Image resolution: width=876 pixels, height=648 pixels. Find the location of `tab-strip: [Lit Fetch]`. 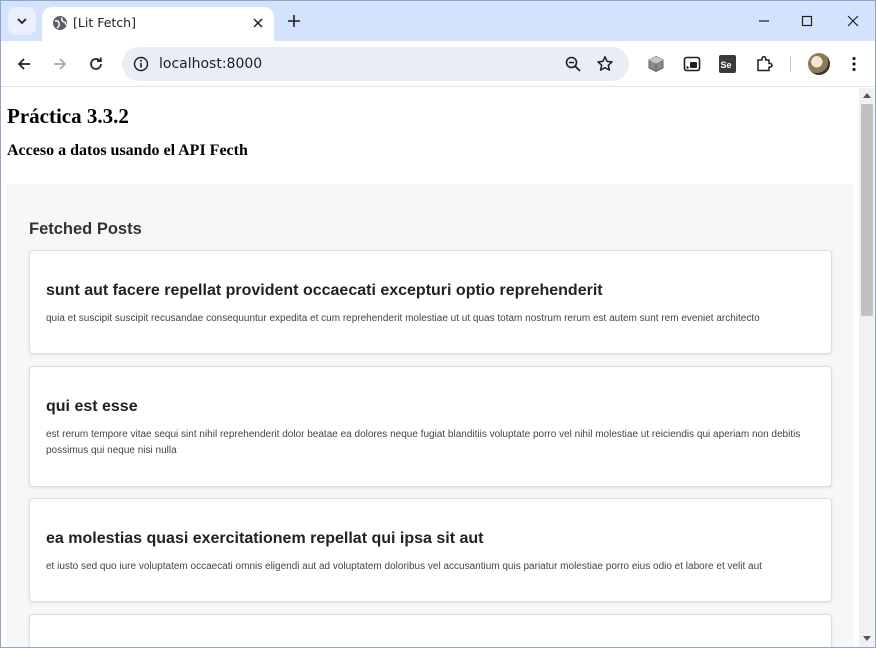

tab-strip: [Lit Fetch] is located at coordinates (438, 21).